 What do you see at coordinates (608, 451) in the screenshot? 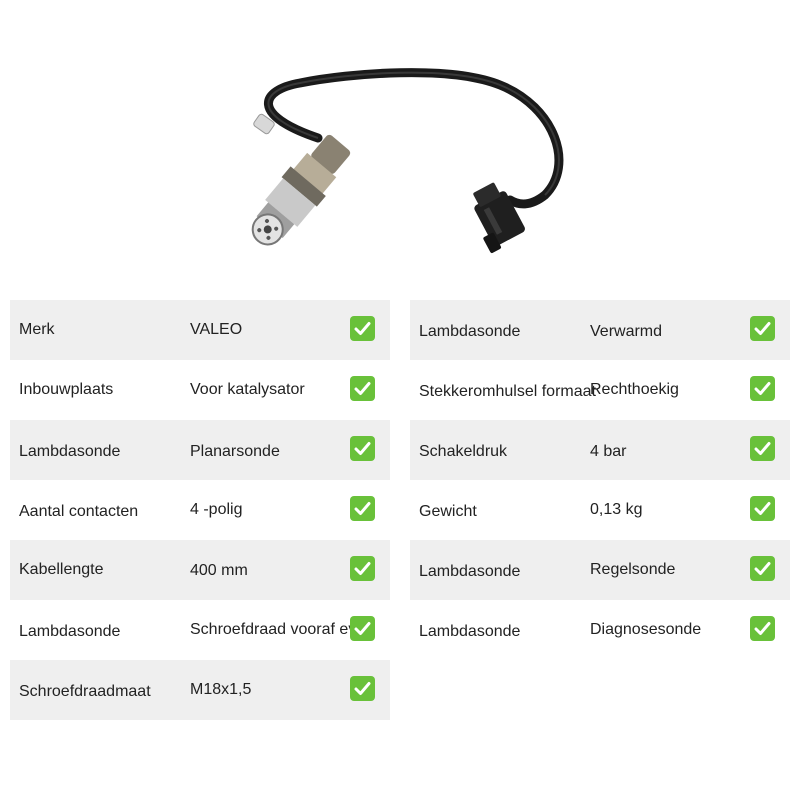
I see `spec-value: 4 bar` at bounding box center [608, 451].